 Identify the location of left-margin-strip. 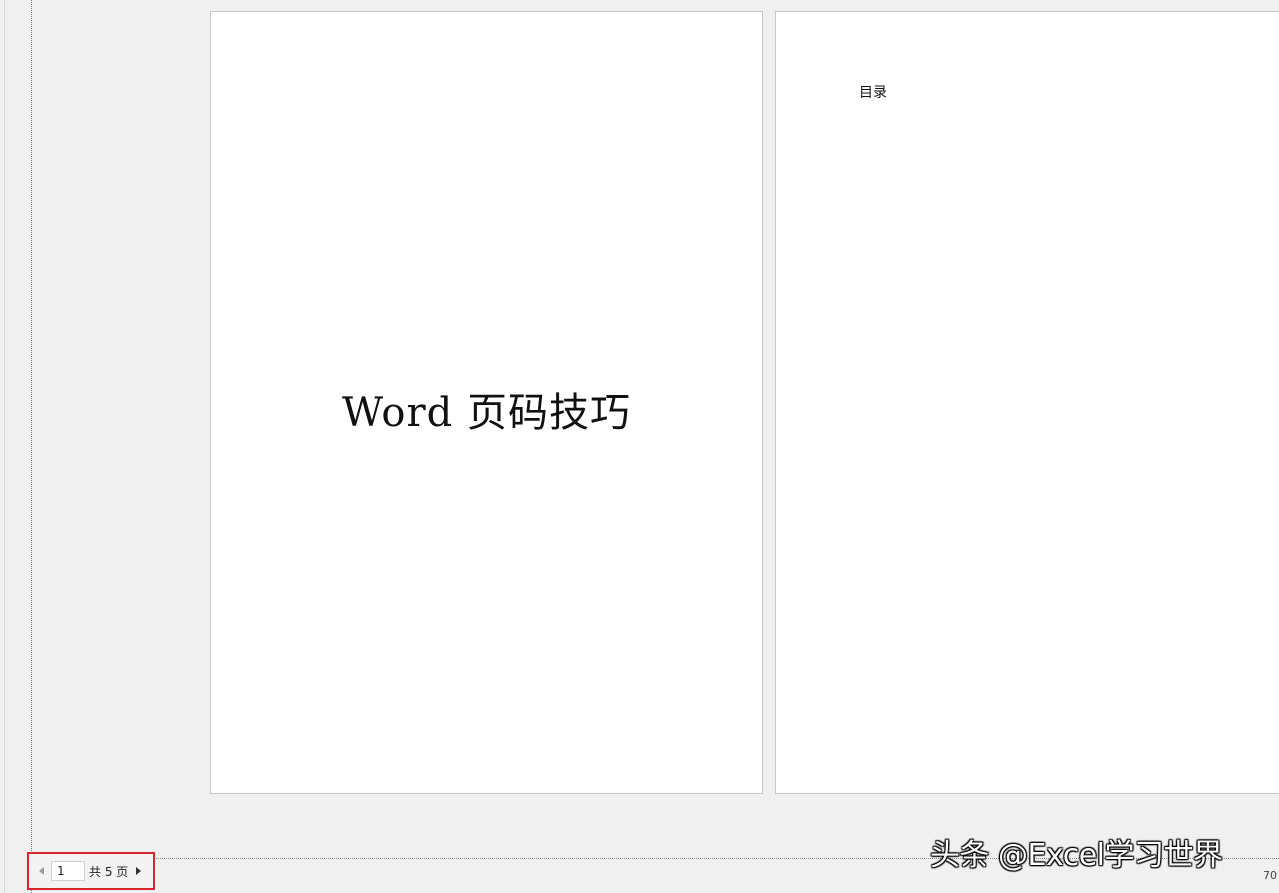
(16, 446).